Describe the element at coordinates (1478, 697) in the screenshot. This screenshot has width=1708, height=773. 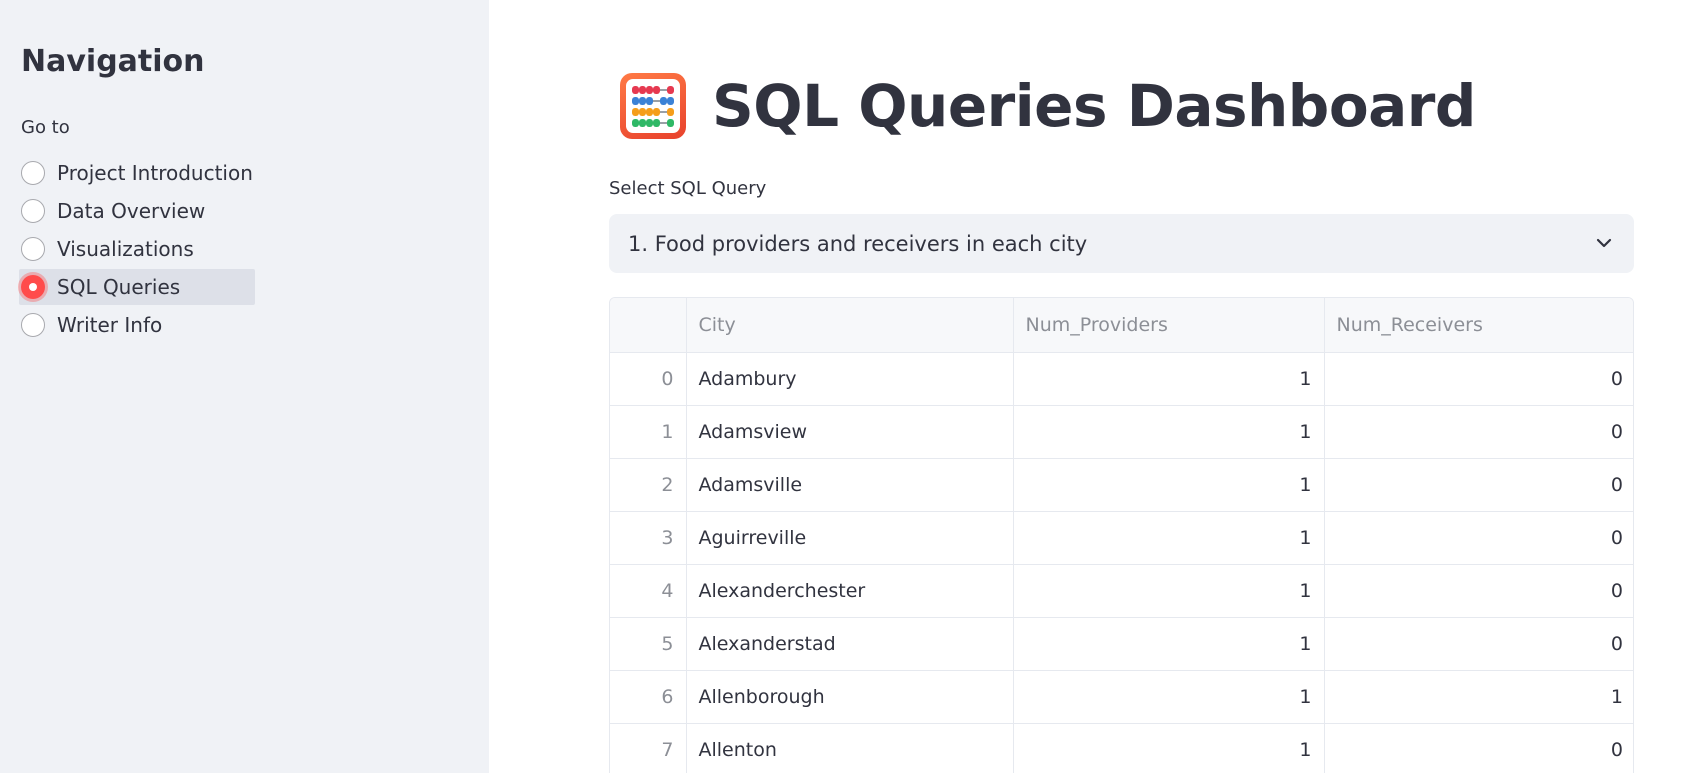
I see `cell-num-receivers: 1` at that location.